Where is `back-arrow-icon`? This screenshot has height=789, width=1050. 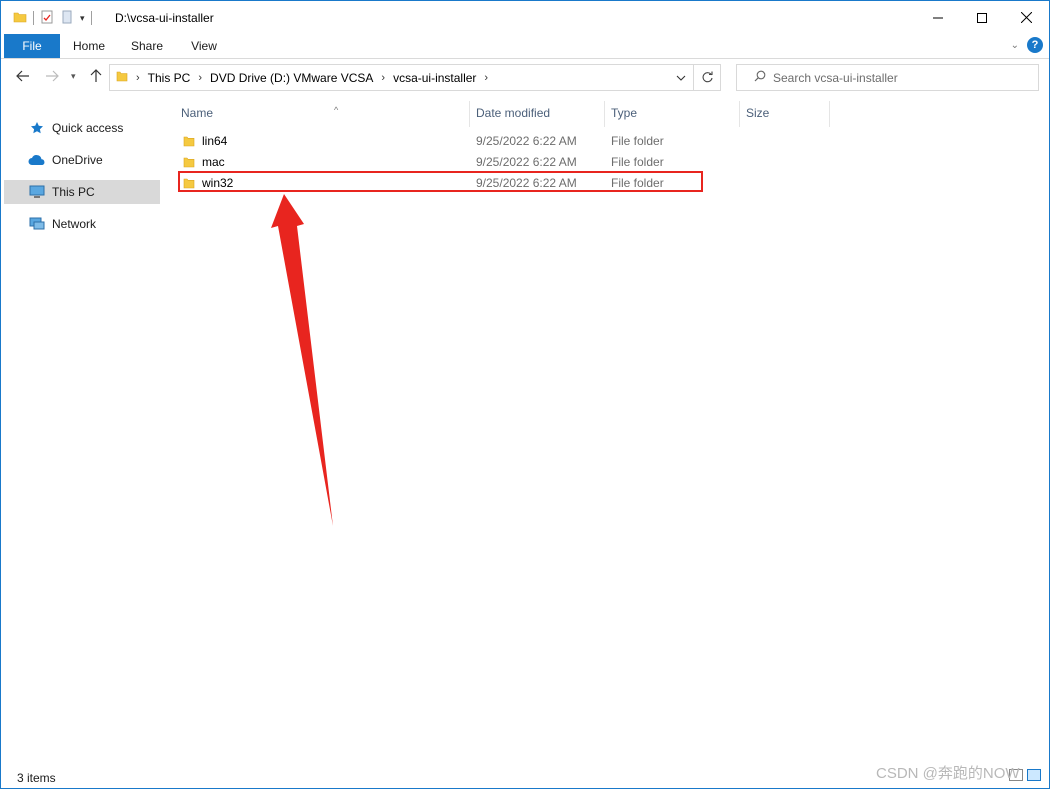
back-arrow-icon is located at coordinates (22, 76).